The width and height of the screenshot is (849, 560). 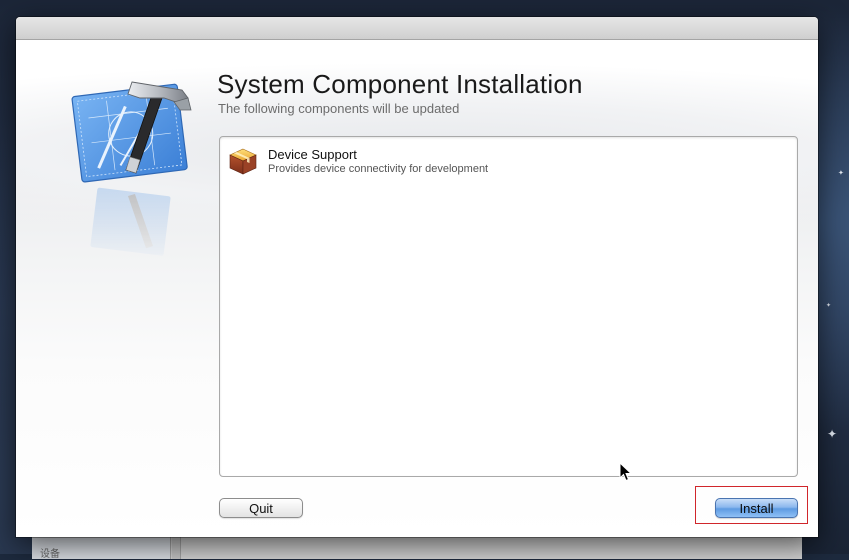 I want to click on dialog-subtitle: The following components will be updated, so click(x=339, y=108).